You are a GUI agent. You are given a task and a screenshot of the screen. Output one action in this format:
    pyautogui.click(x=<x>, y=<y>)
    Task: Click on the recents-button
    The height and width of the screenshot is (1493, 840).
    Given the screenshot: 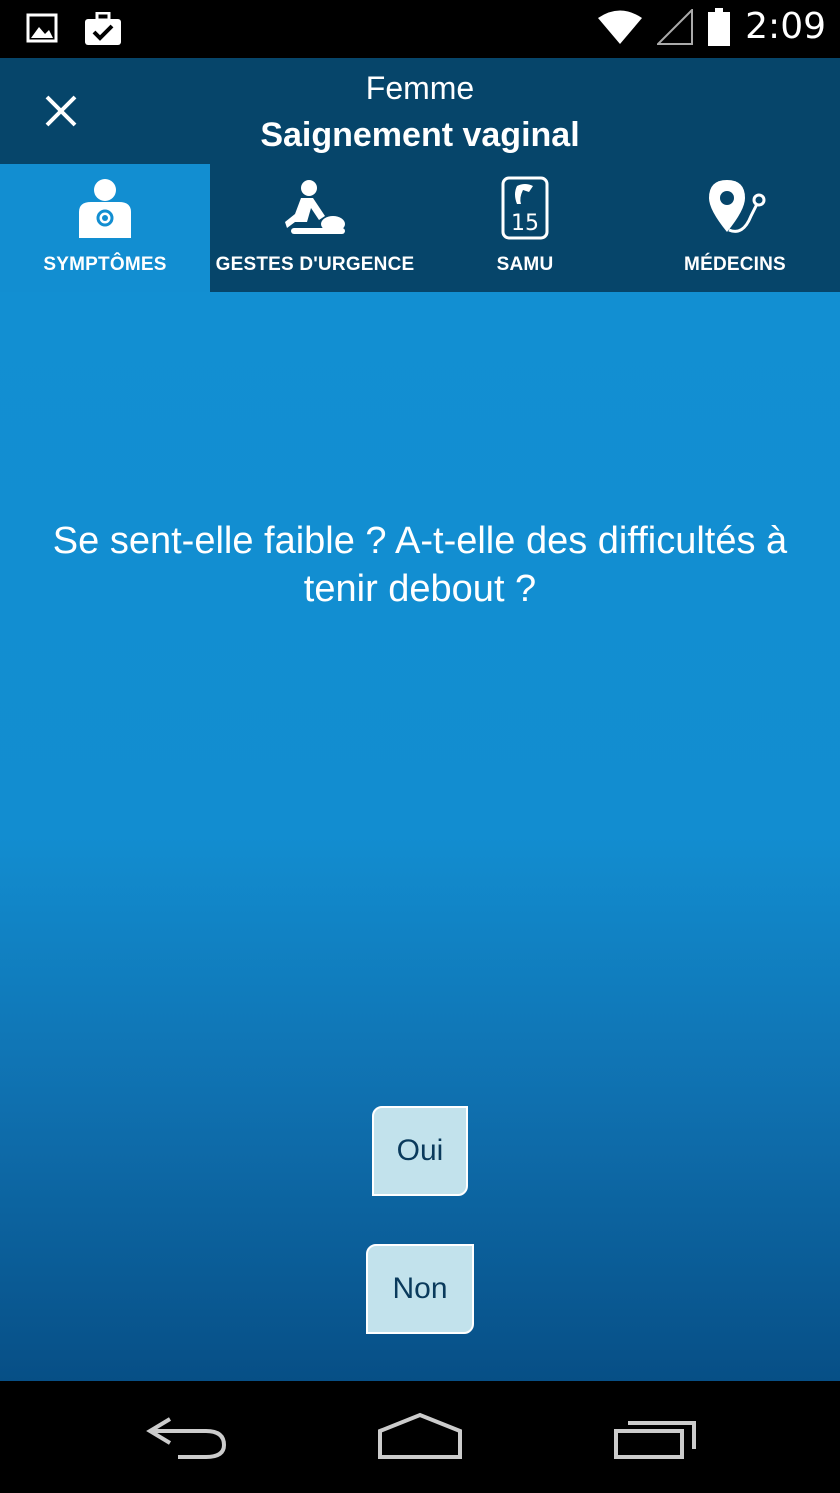 What is the action you would take?
    pyautogui.click(x=656, y=1437)
    